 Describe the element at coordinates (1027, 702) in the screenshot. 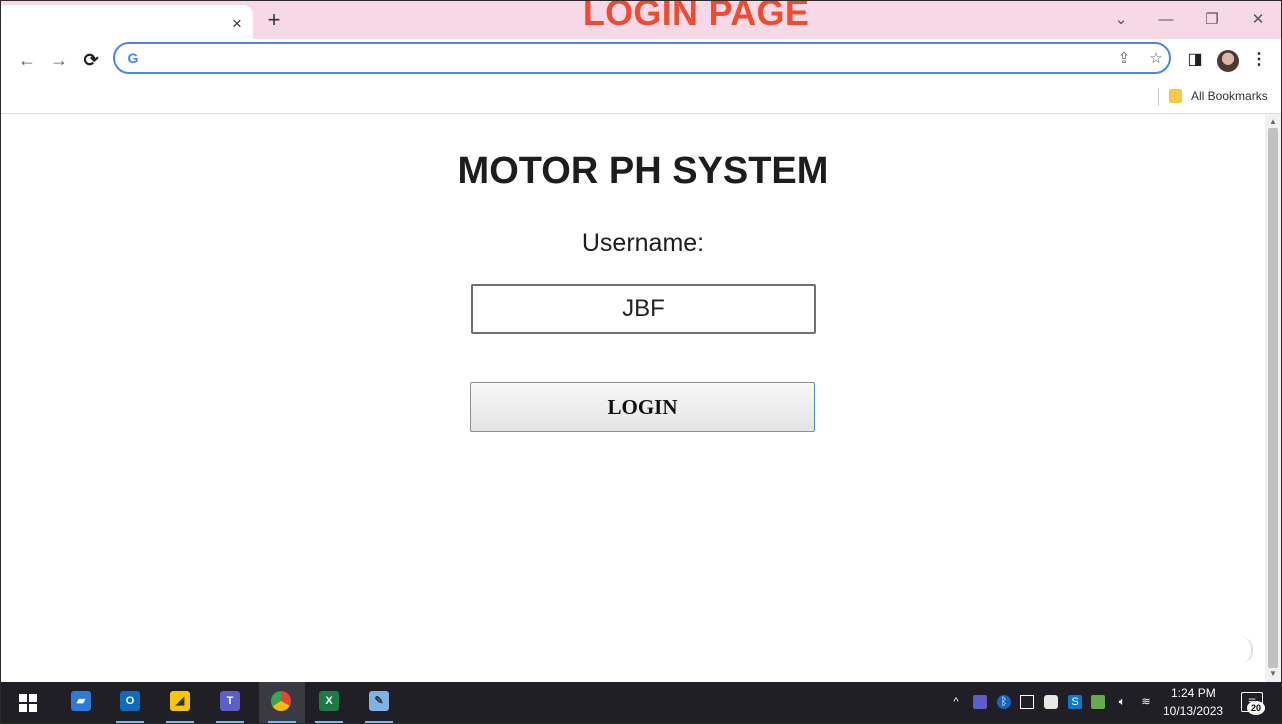

I see `tray-app-icon` at that location.